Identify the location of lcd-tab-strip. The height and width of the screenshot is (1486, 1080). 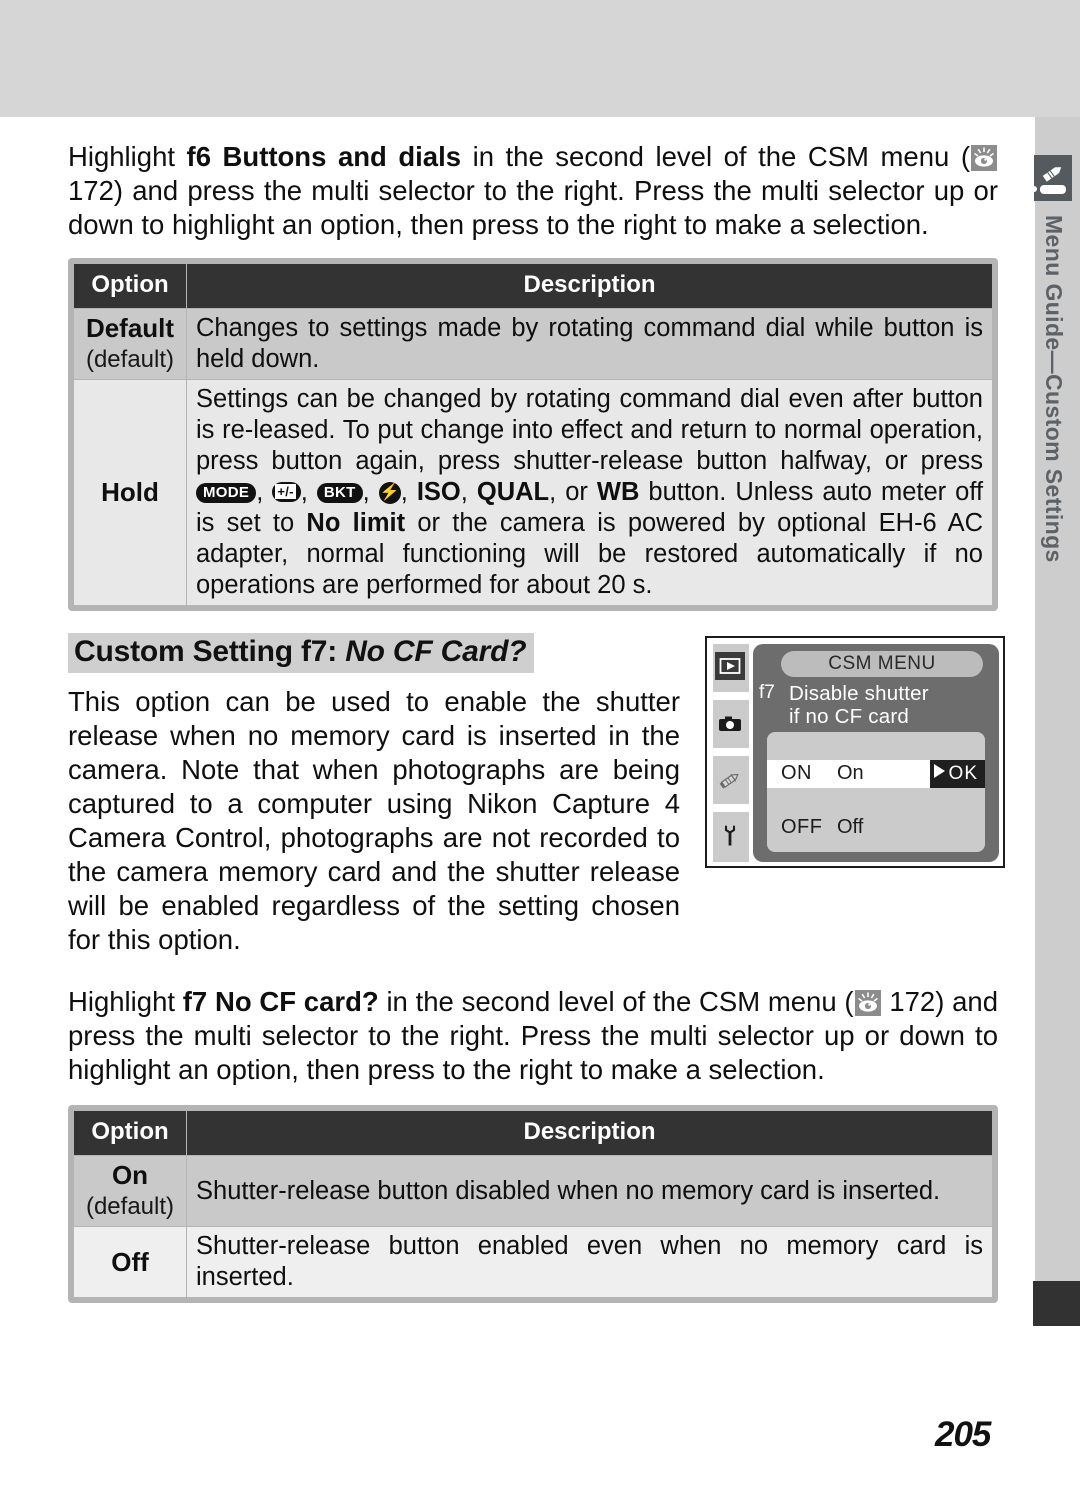
(728, 752).